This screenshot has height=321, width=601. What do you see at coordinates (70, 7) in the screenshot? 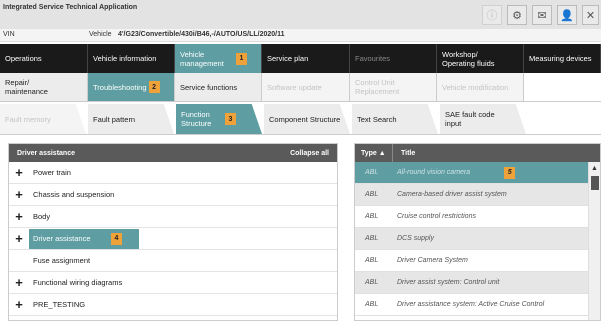
I see `app-title: Integrated Service Technical Application` at bounding box center [70, 7].